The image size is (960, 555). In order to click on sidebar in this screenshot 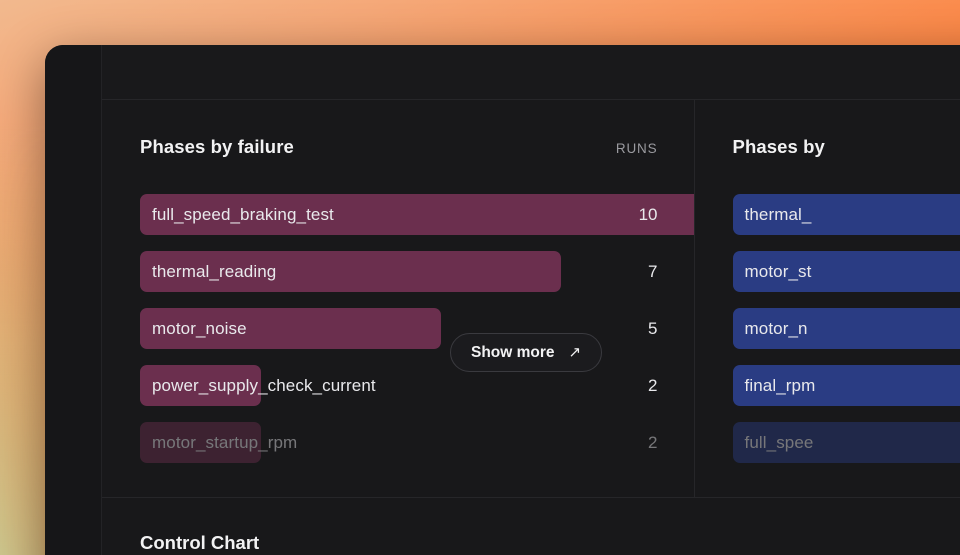, I will do `click(73, 300)`.